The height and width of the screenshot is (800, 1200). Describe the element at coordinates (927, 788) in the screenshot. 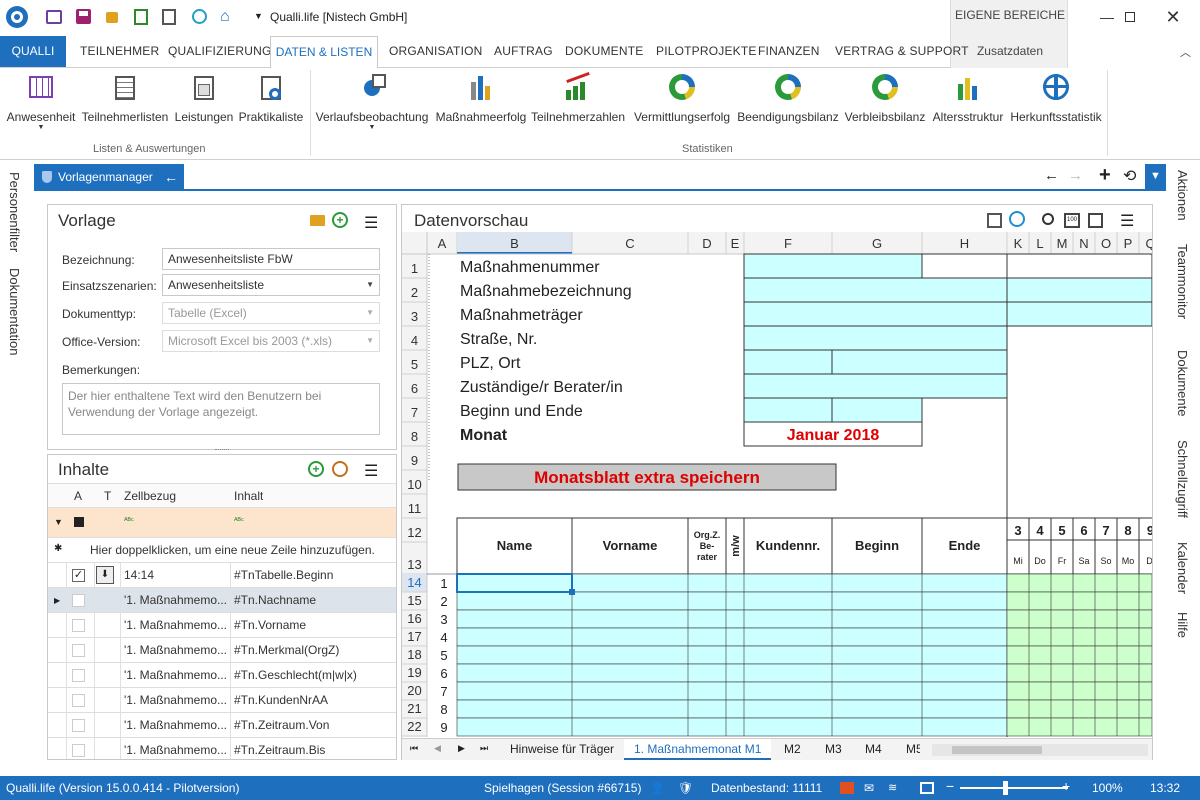

I see `window-icon` at that location.